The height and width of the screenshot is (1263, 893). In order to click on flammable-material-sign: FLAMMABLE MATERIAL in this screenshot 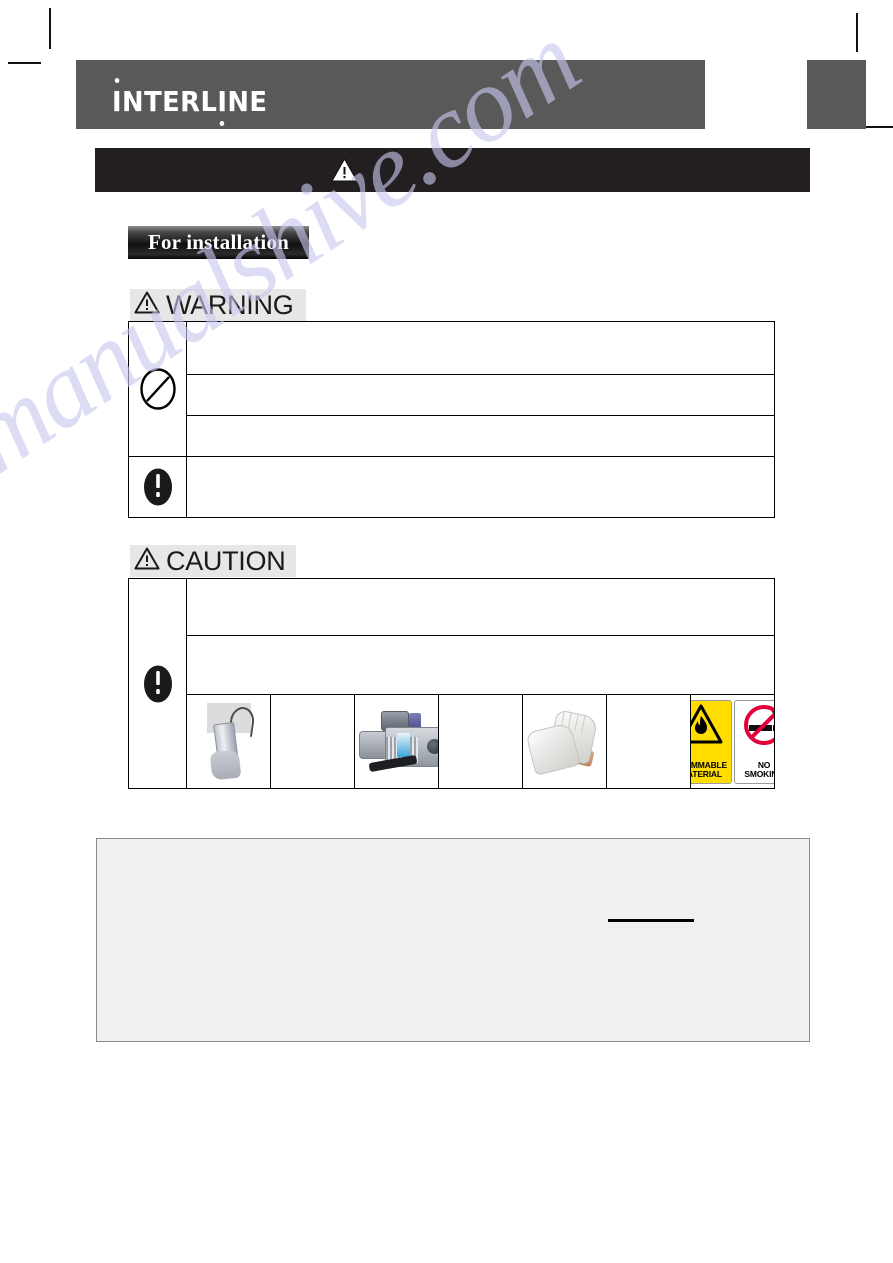, I will do `click(711, 741)`.